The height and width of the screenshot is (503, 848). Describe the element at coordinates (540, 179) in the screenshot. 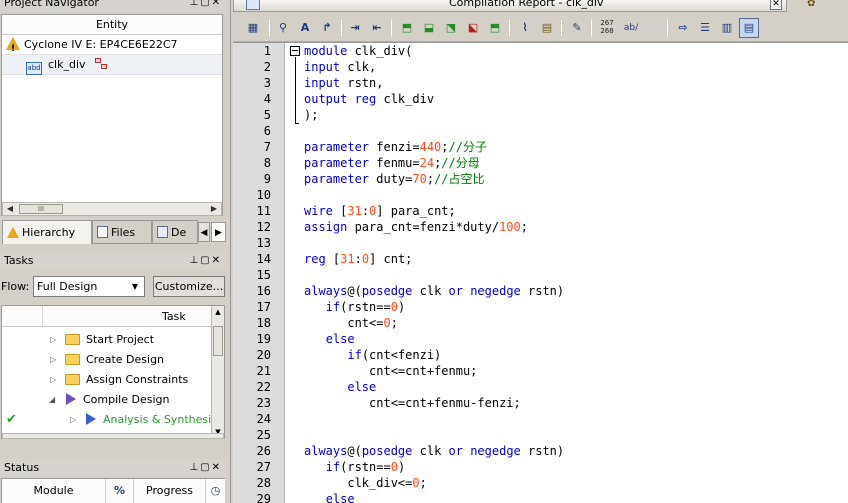

I see `code-line: 9 parameter duty=70;//占空比` at that location.